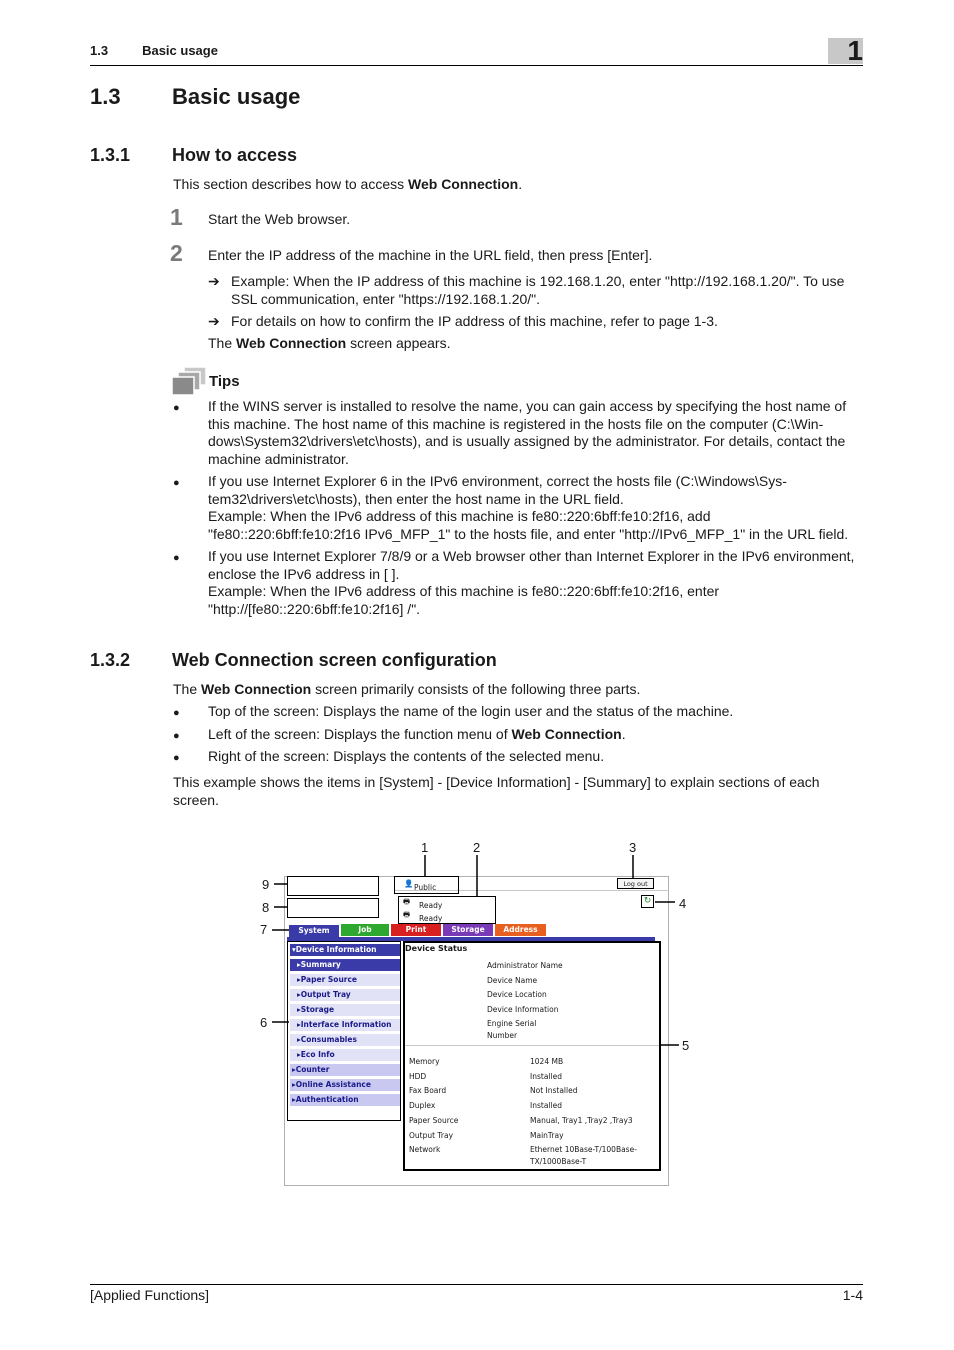 Image resolution: width=954 pixels, height=1350 pixels. I want to click on subsection-number: 1.3.2, so click(110, 660).